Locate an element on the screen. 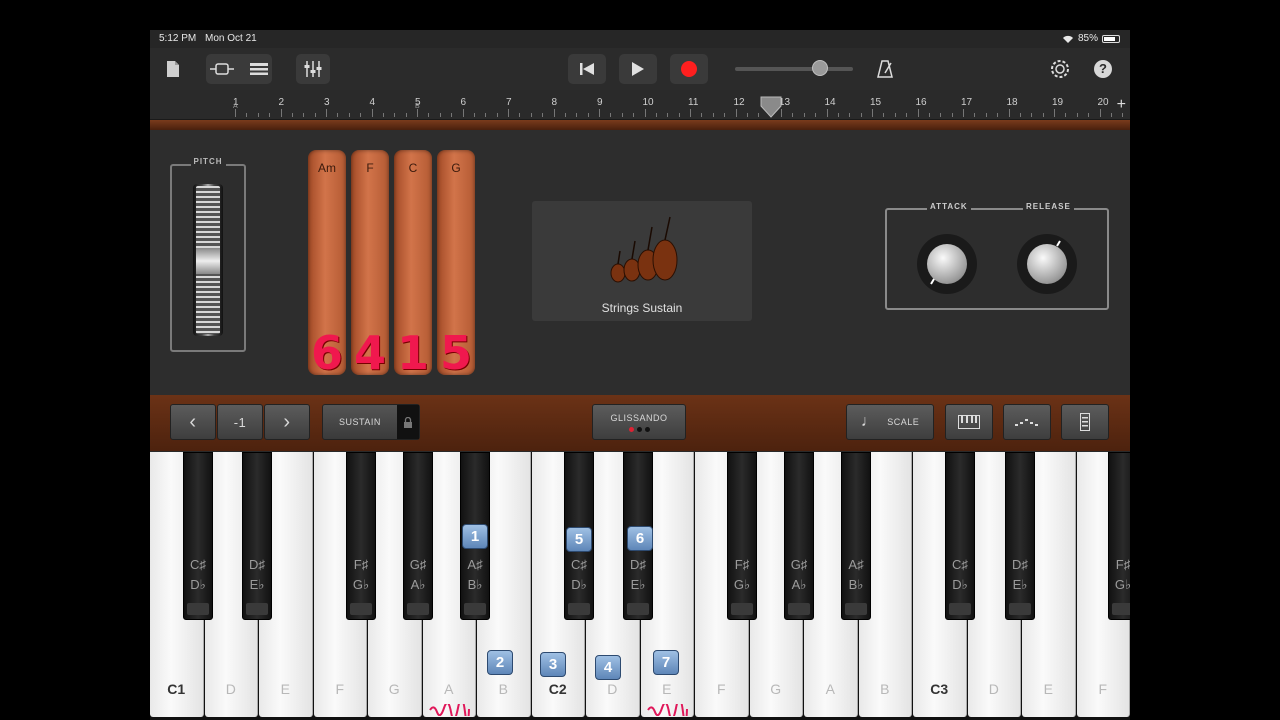  sustain-button: SUSTAIN is located at coordinates (371, 422).